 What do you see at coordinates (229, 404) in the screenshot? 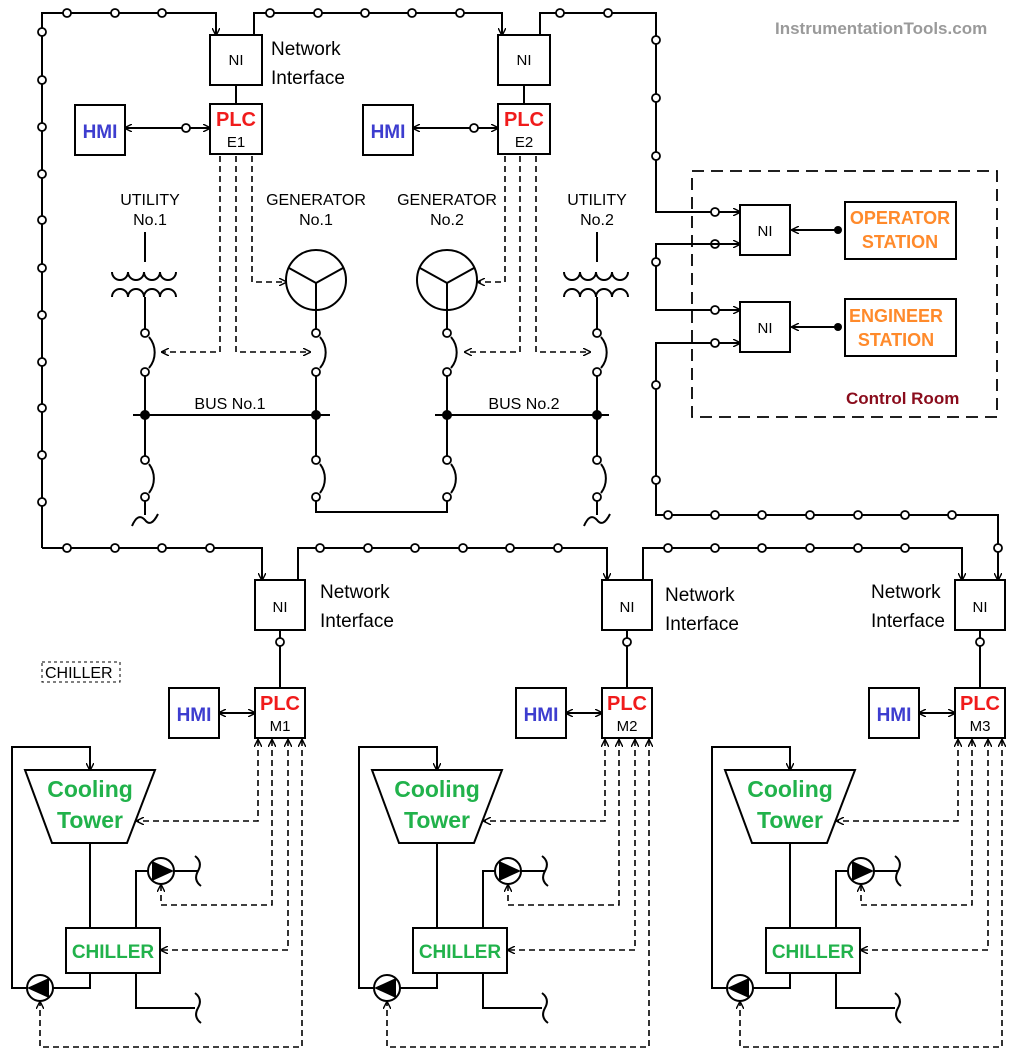
I see `bus-1-label: BUS No.1` at bounding box center [229, 404].